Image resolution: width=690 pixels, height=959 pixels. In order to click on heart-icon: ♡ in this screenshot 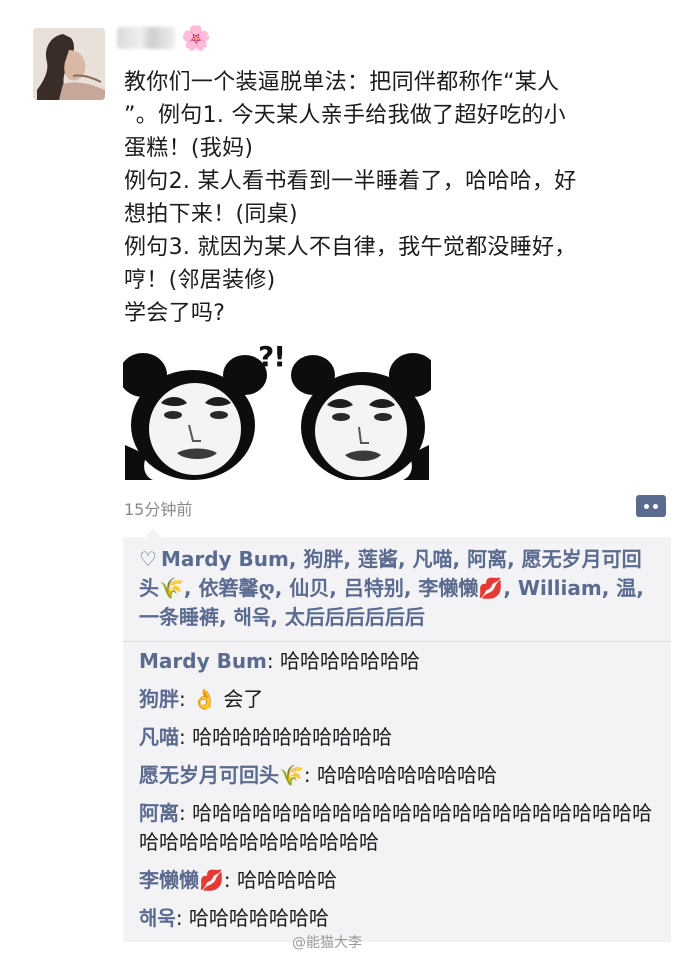, I will do `click(148, 559)`.